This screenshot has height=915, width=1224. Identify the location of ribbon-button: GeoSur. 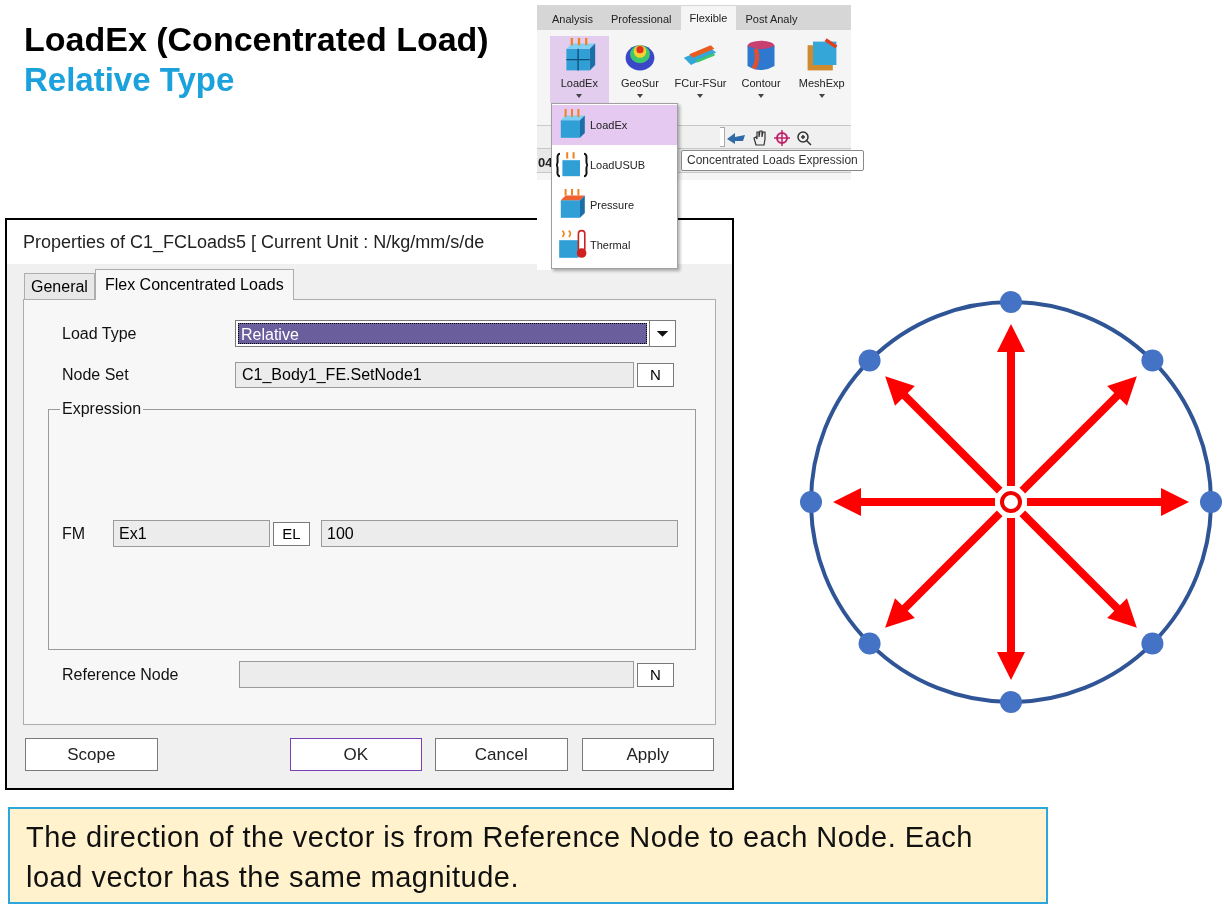
(640, 69).